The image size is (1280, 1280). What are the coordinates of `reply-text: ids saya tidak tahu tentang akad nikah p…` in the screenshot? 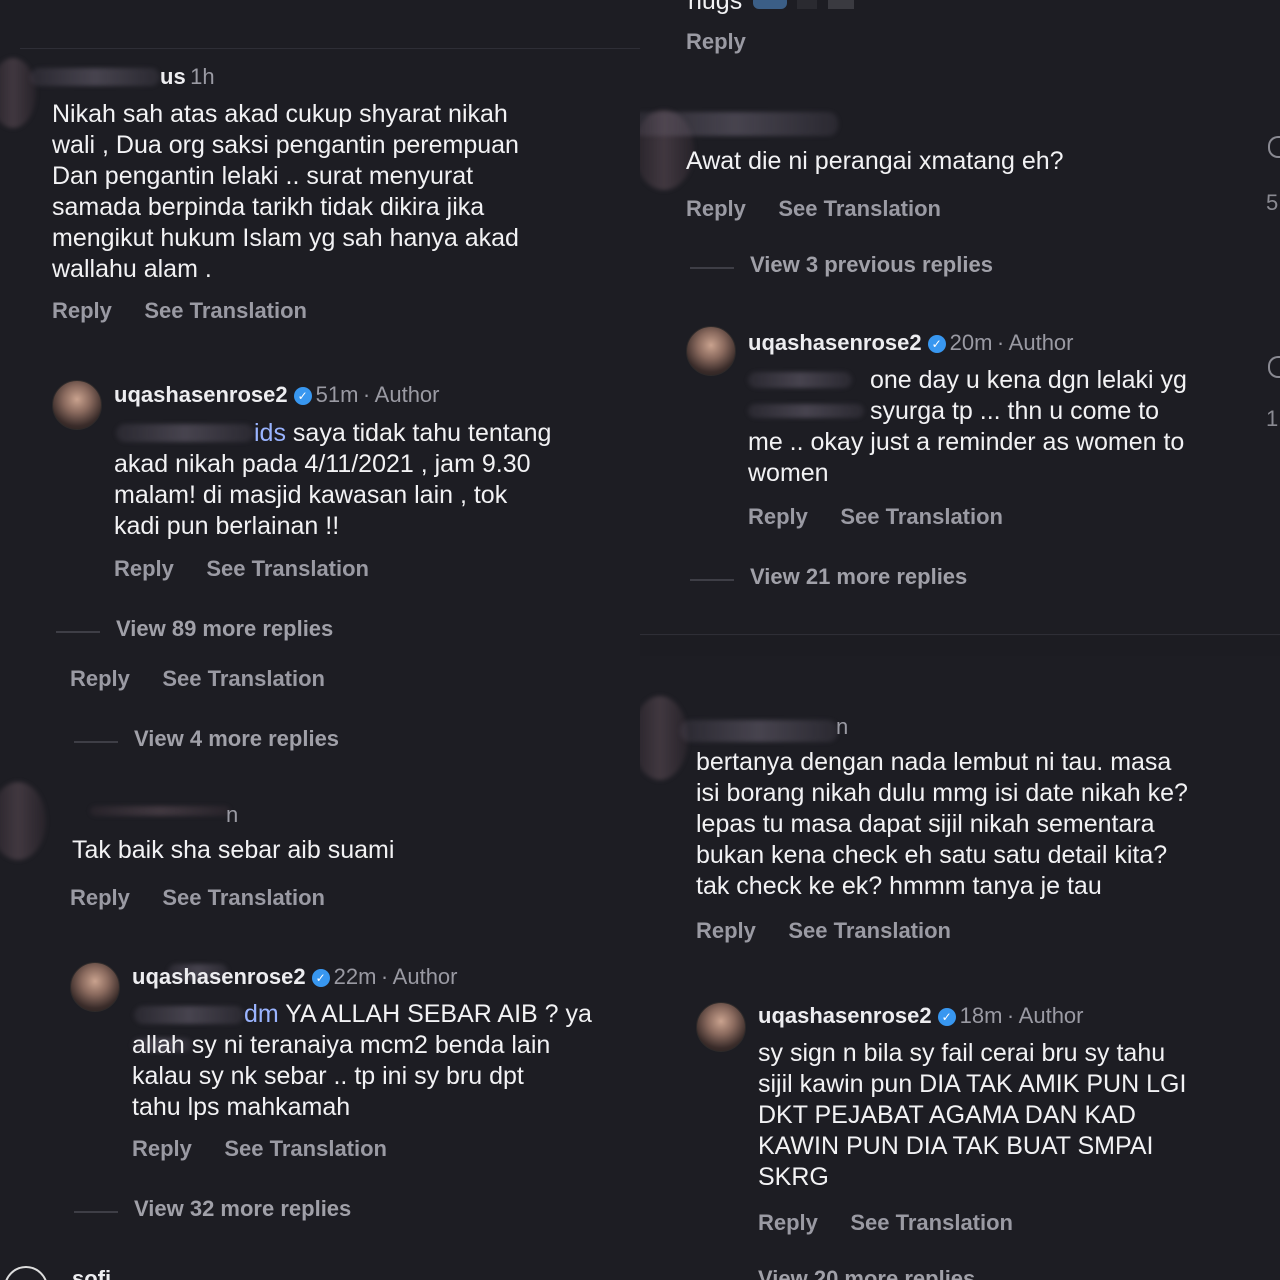 It's located at (374, 480).